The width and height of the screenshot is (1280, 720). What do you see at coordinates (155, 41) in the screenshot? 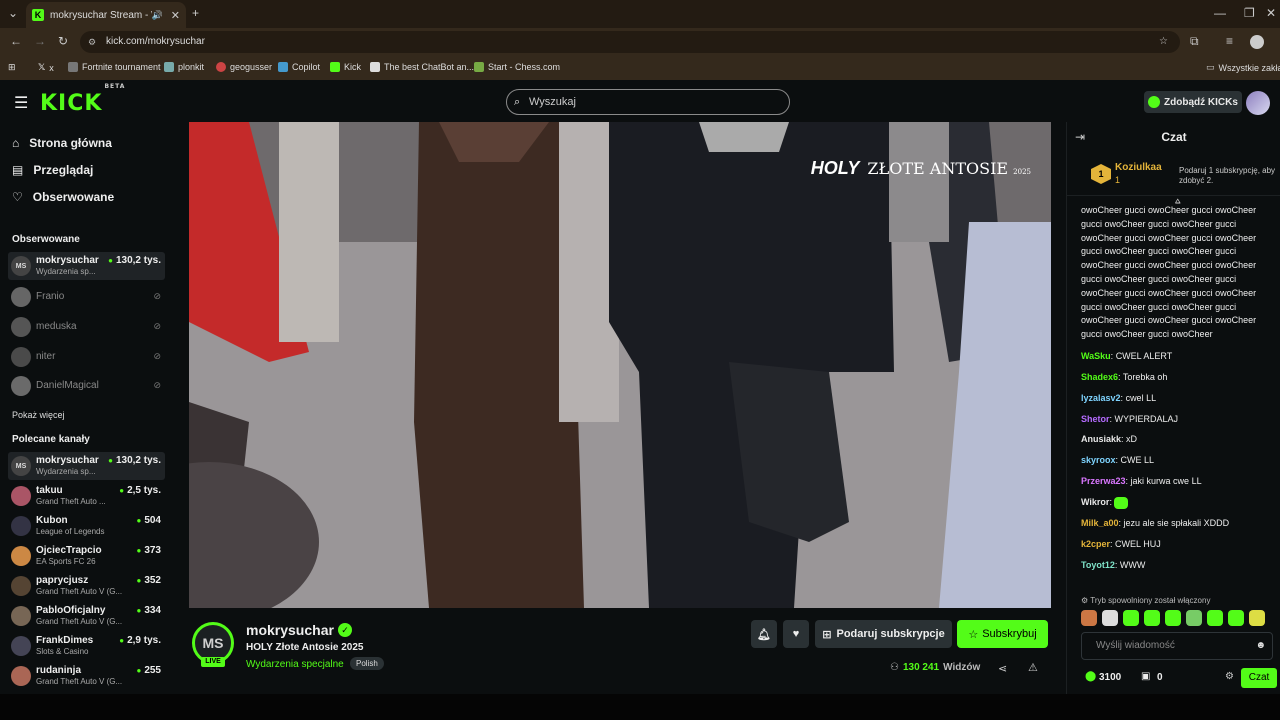
I see `url-text: kick.com/mokrysuchar` at bounding box center [155, 41].